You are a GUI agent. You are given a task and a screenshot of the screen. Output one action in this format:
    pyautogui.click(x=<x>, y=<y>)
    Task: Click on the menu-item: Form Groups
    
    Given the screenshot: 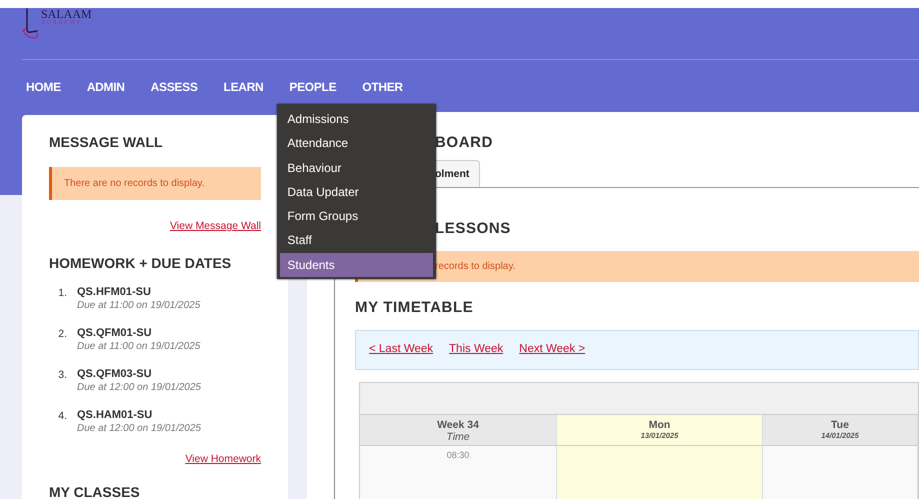 What is the action you would take?
    pyautogui.click(x=357, y=216)
    